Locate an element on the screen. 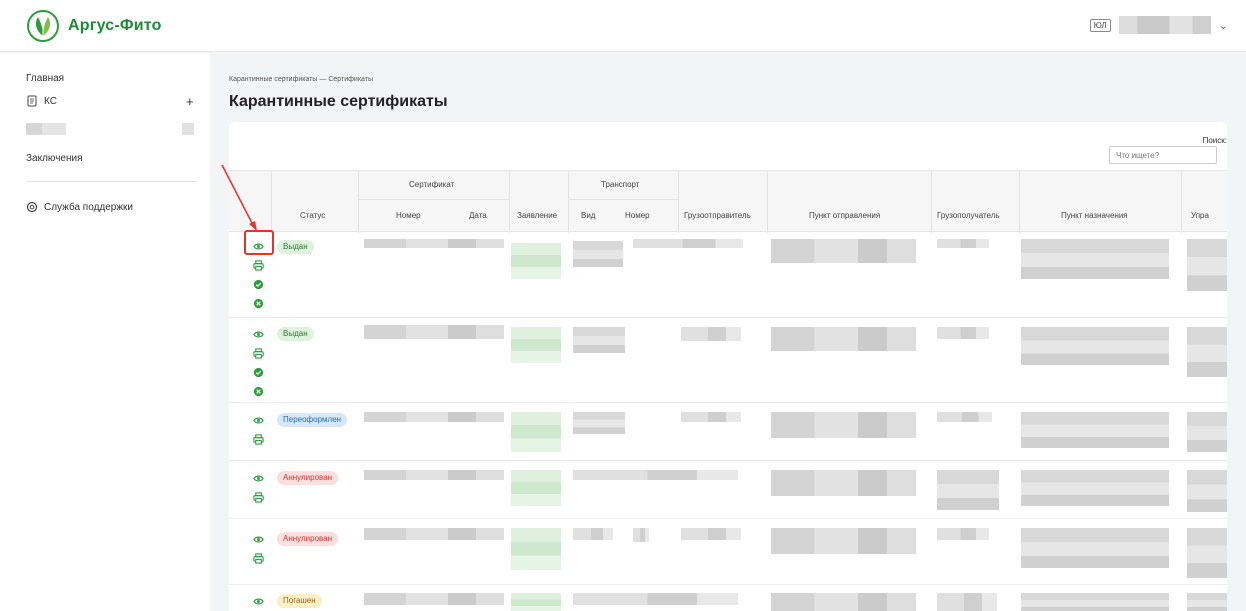 This screenshot has width=1246, height=611. sidebar-item-label: Главная is located at coordinates (45, 78).